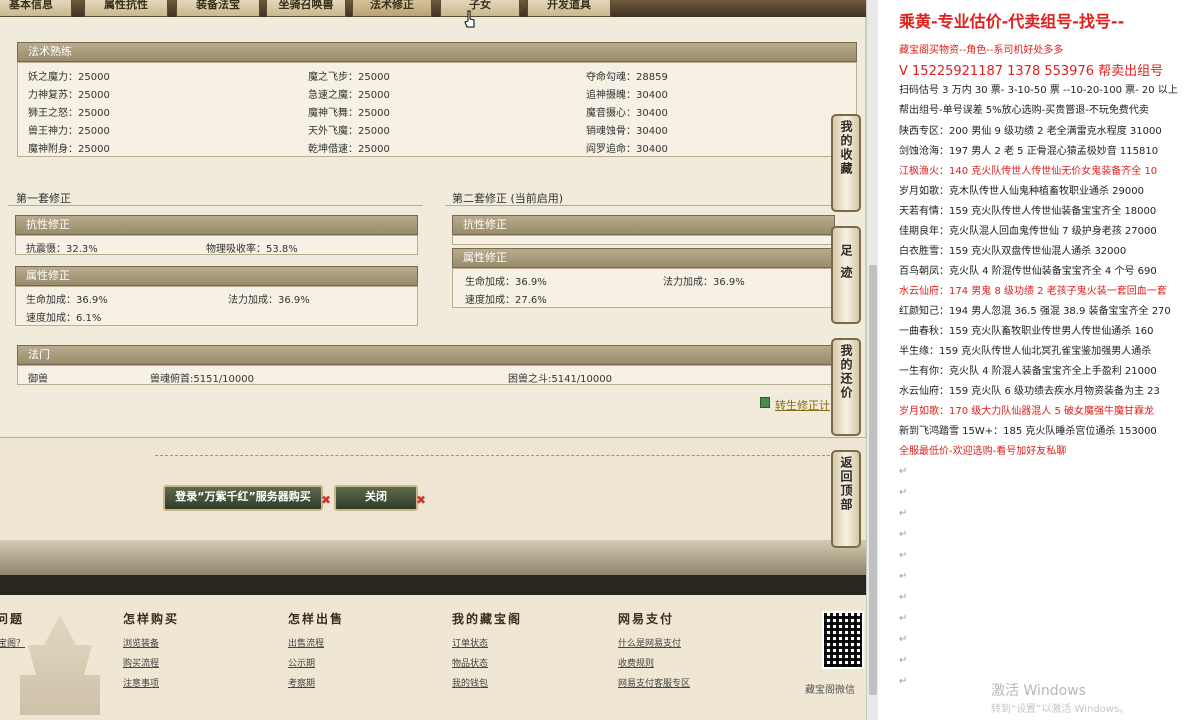 This screenshot has width=1188, height=720. I want to click on set2-attr-header: 属性修正, so click(643, 258).